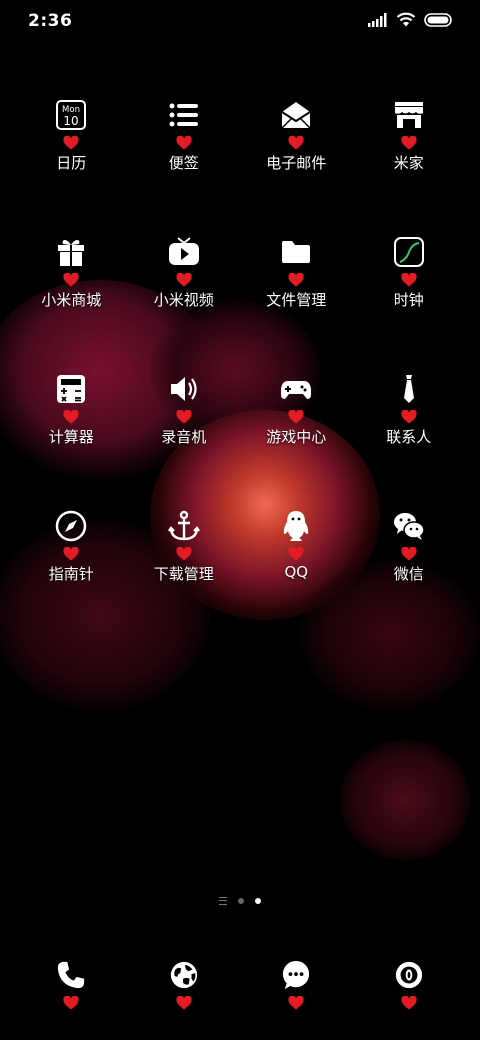 The image size is (480, 1040). I want to click on app-label: 计算器, so click(71, 437).